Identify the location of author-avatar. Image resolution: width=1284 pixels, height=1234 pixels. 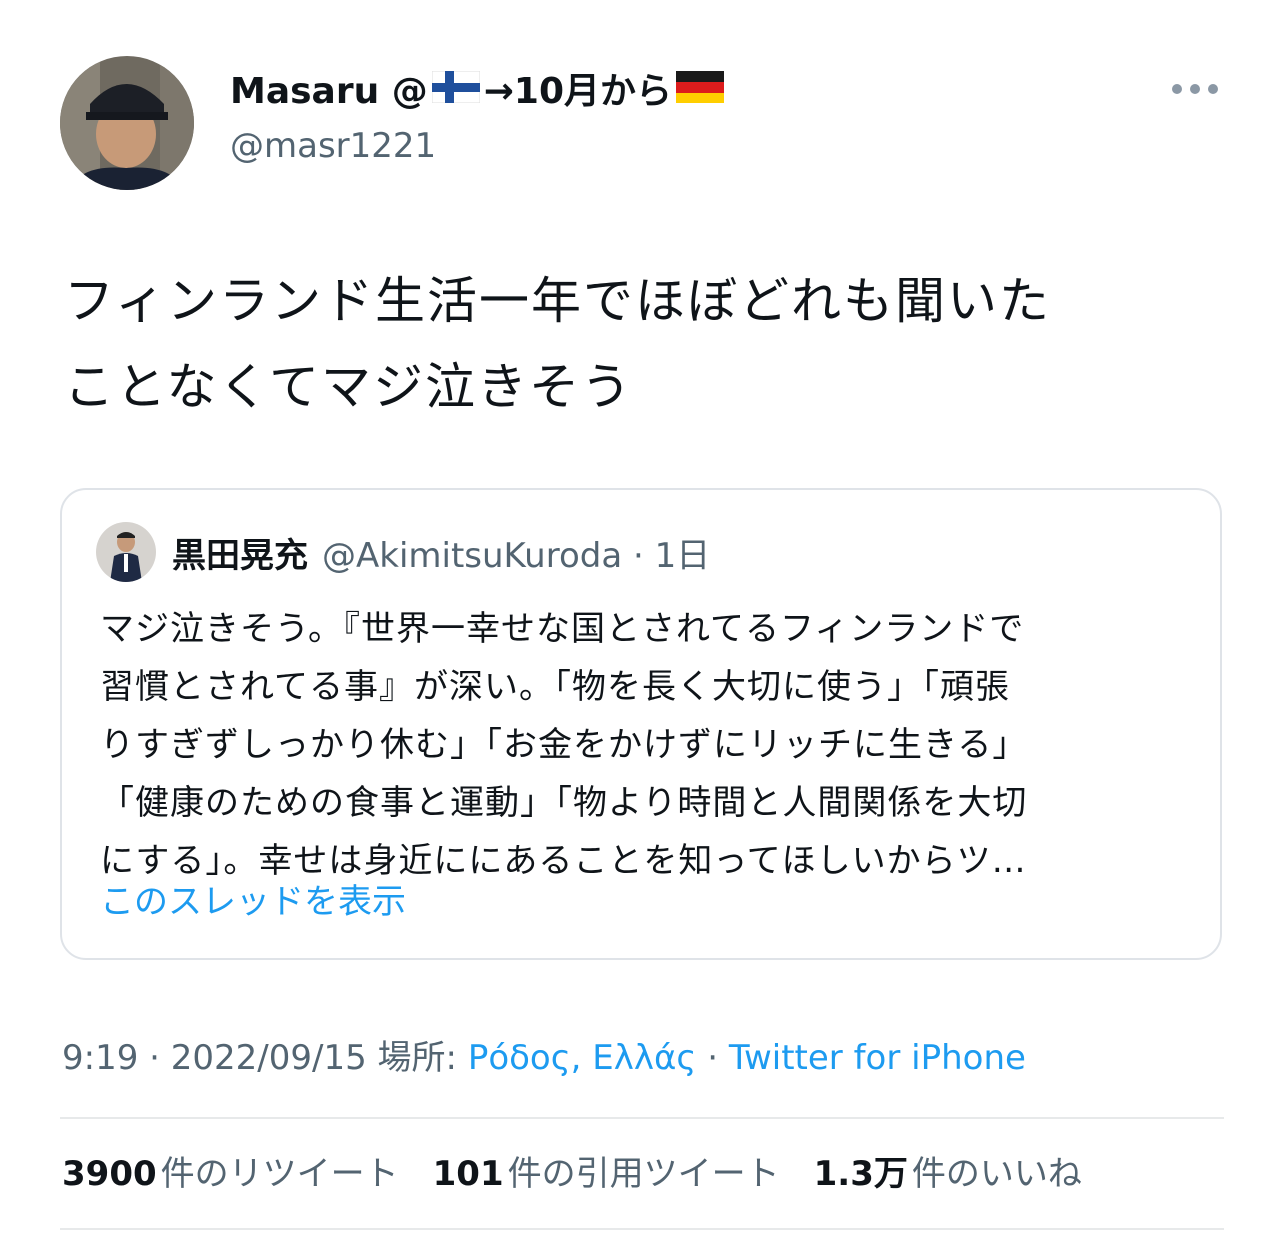
(127, 123).